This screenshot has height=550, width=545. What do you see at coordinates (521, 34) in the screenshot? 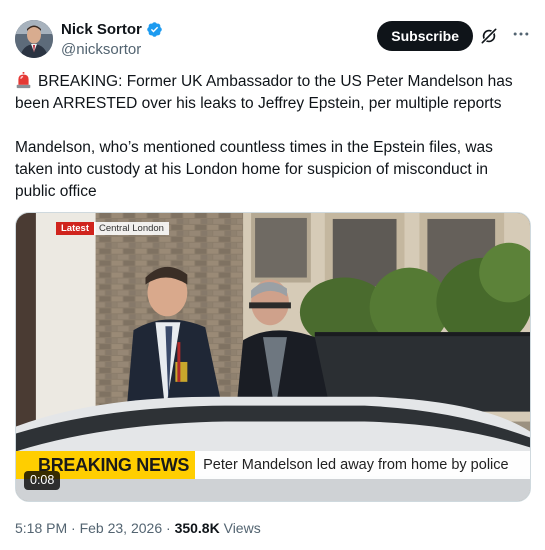
I see `more-icon` at bounding box center [521, 34].